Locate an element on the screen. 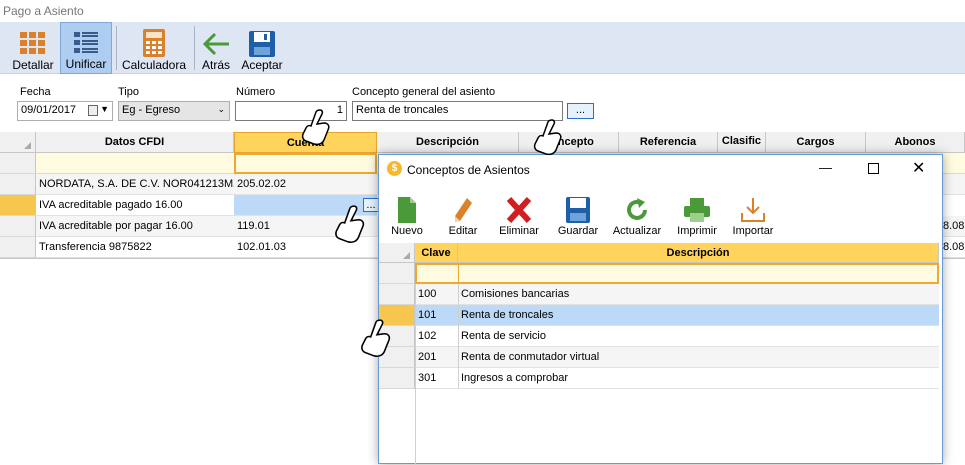 This screenshot has height=465, width=965. grid-detail-icon is located at coordinates (32, 43).